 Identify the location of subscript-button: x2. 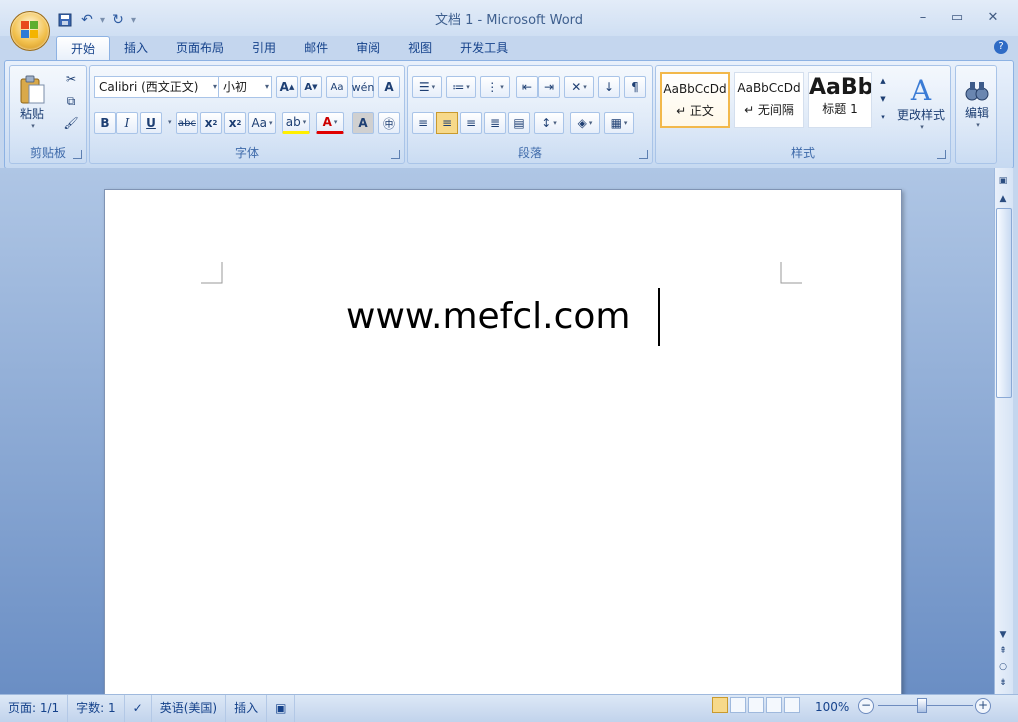
(211, 123).